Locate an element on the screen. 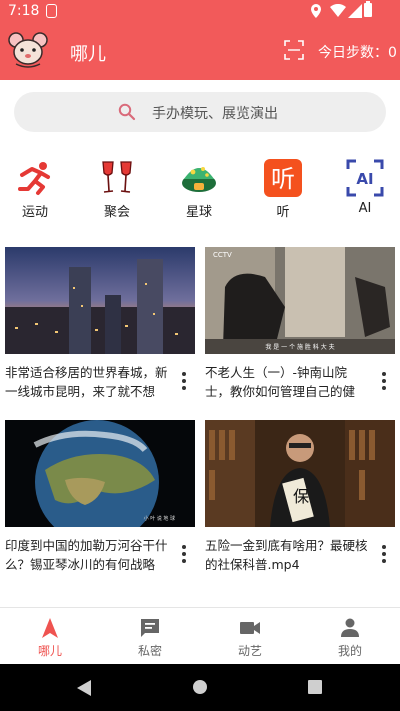 This screenshot has width=400, height=711. running-icon is located at coordinates (34, 178).